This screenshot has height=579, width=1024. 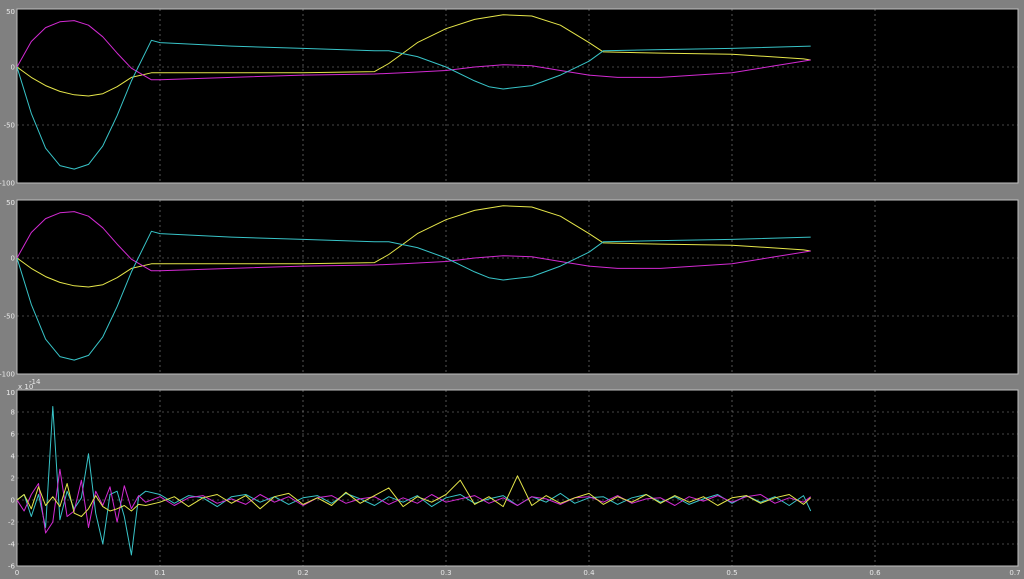 What do you see at coordinates (11, 523) in the screenshot?
I see `y-tick-label: -2` at bounding box center [11, 523].